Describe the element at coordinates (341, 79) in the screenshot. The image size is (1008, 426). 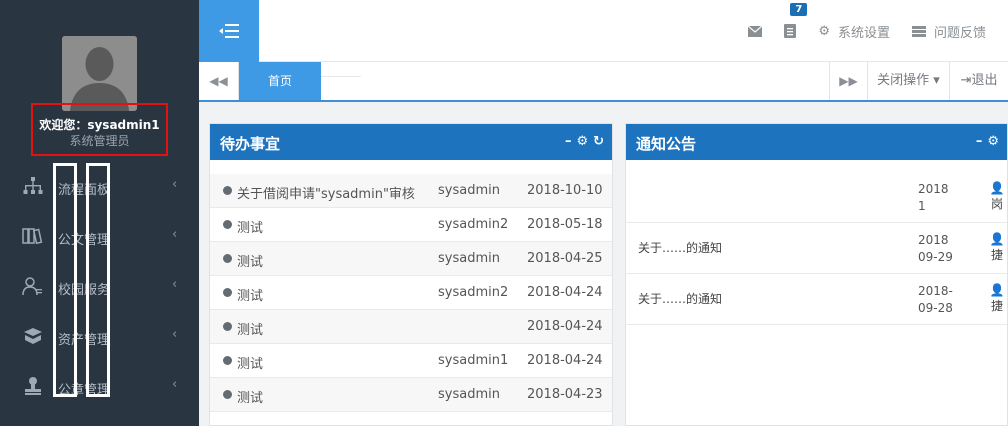
I see `redaction-mark` at that location.